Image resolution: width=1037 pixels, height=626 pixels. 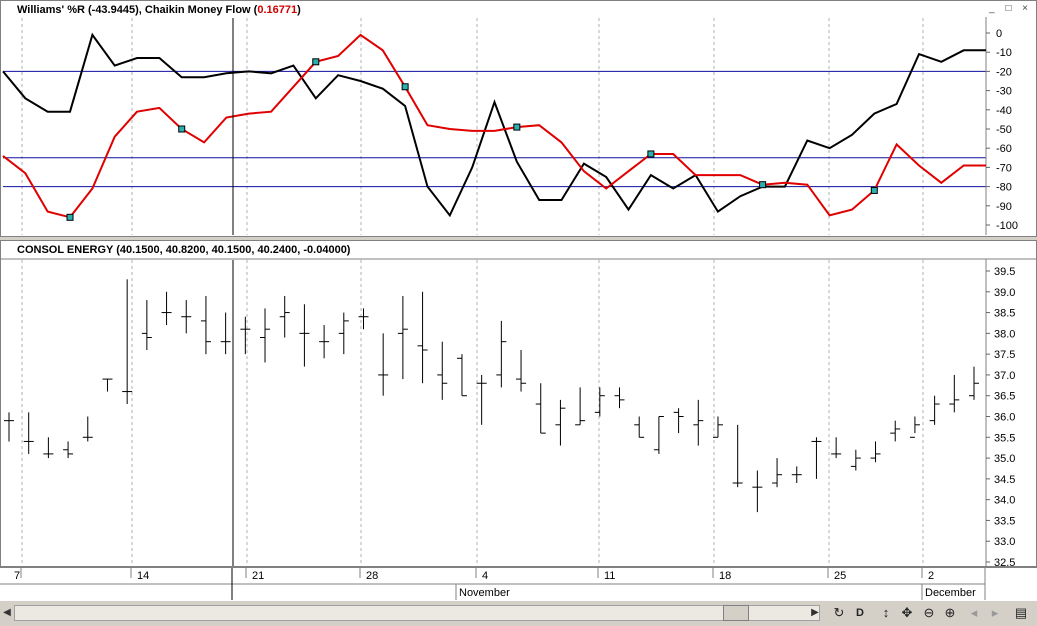 What do you see at coordinates (974, 613) in the screenshot?
I see `nav-left-icon: ◂` at bounding box center [974, 613].